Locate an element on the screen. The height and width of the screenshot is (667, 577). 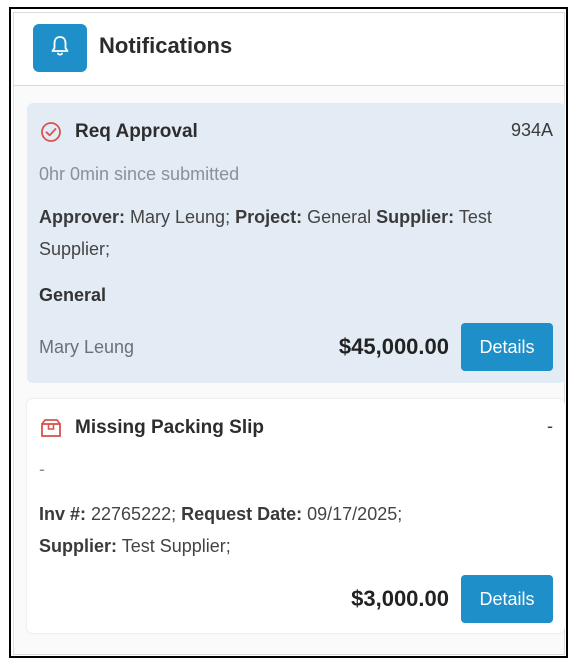
bell-button is located at coordinates (60, 48).